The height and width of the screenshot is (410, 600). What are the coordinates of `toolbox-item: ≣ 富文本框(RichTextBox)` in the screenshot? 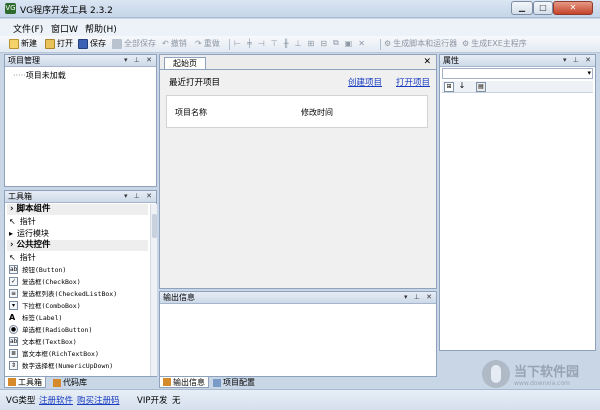 It's located at (54, 353).